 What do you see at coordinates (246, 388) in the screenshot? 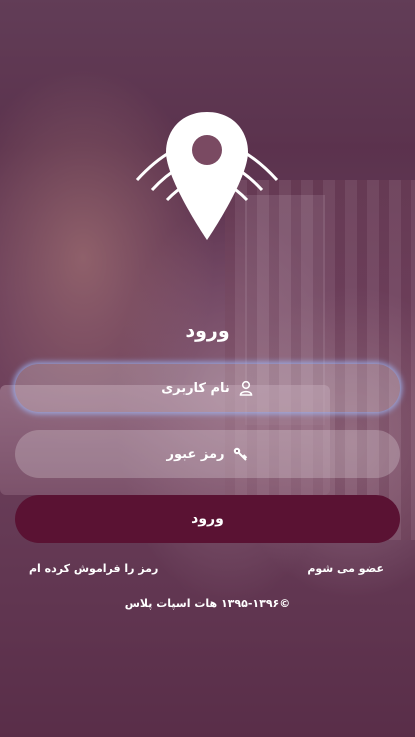
I see `user-icon` at bounding box center [246, 388].